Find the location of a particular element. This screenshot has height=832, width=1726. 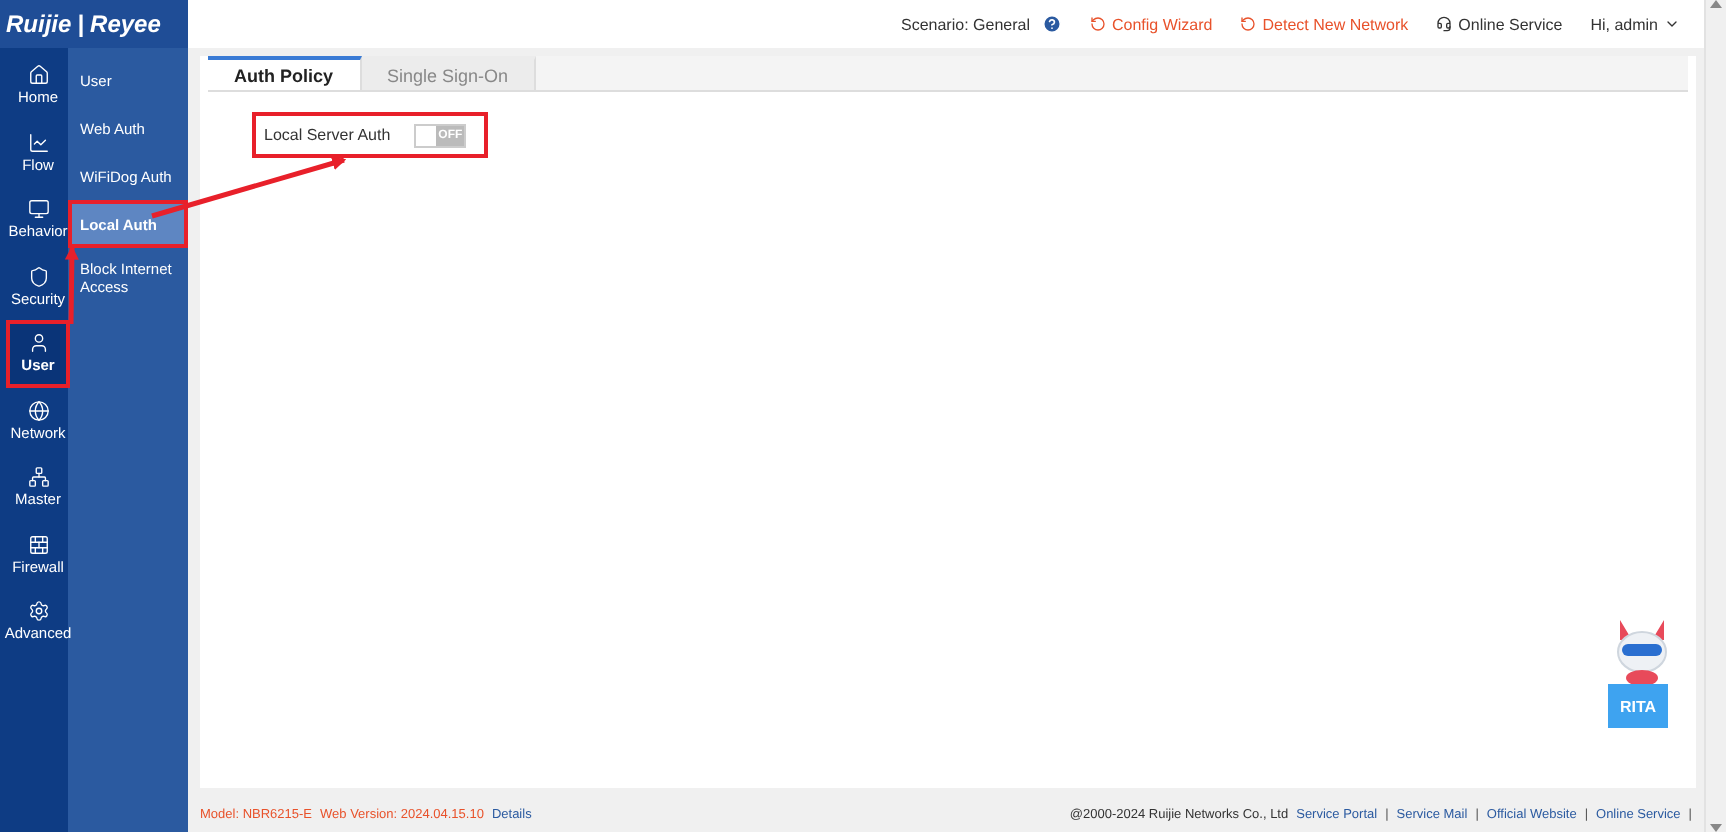

chevron-down-icon is located at coordinates (1672, 24).